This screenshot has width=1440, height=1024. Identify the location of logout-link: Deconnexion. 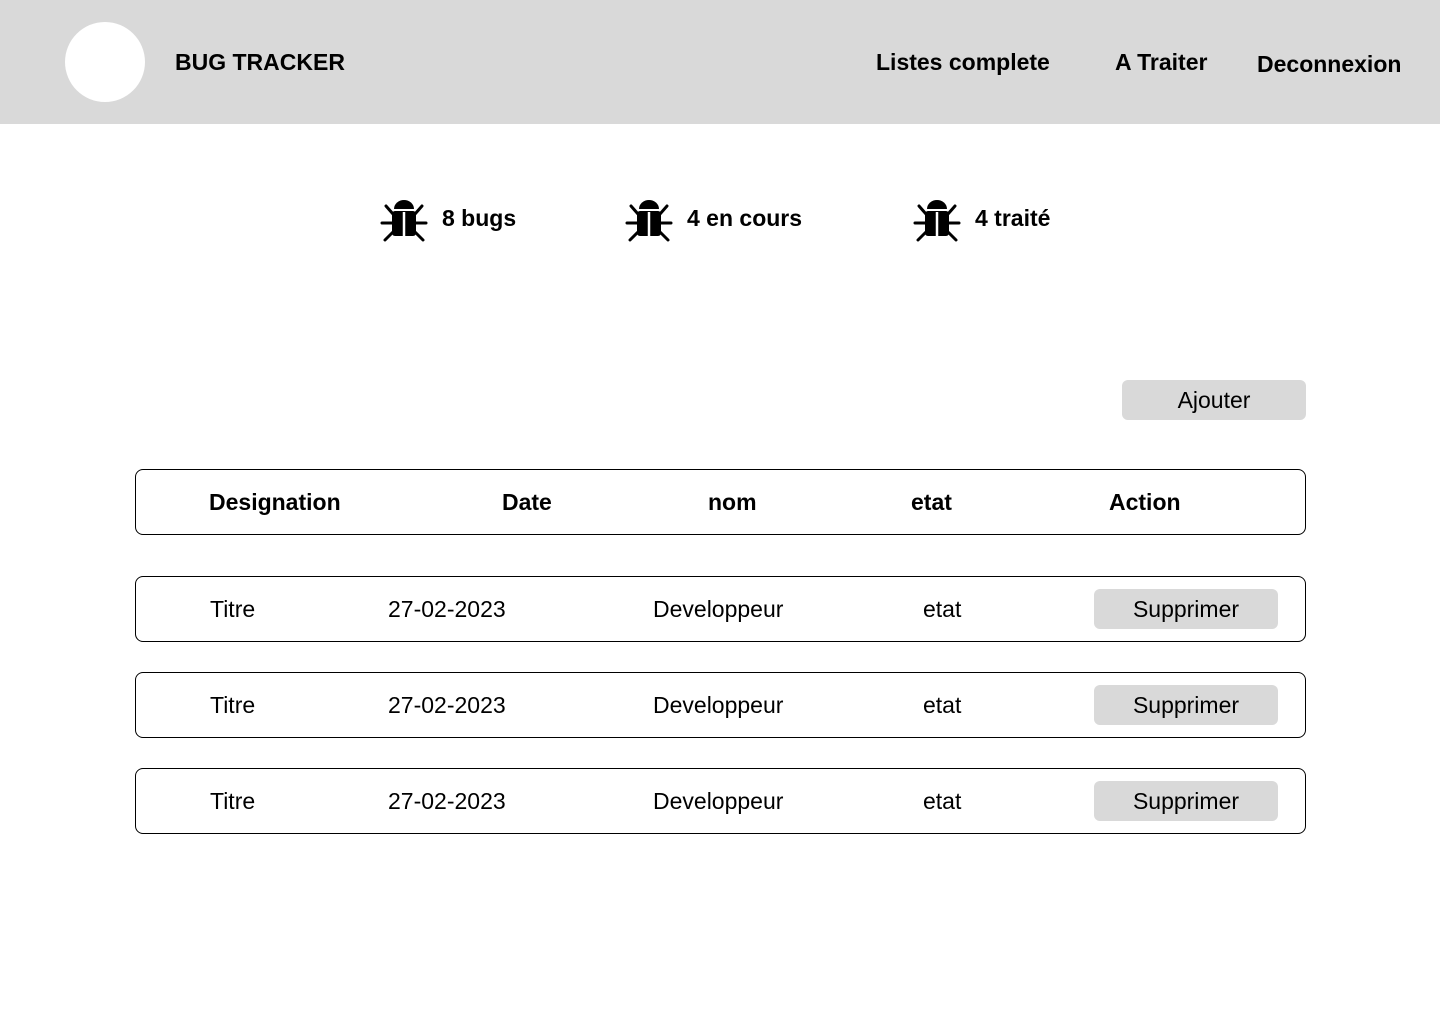
(1329, 64).